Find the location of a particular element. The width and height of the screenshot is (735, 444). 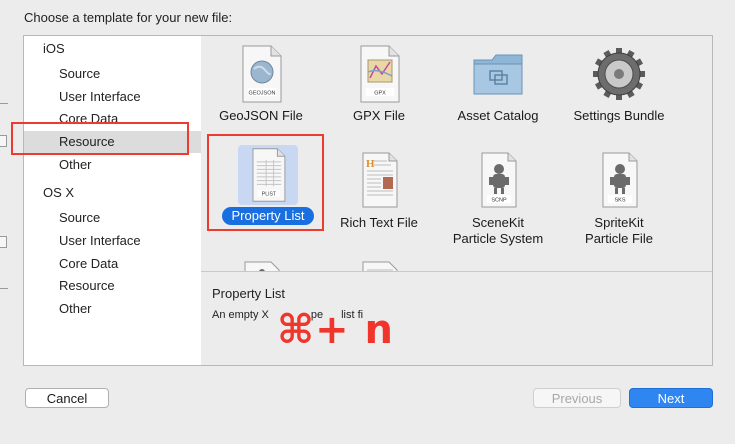

template-label: Rich Text File is located at coordinates (379, 222).